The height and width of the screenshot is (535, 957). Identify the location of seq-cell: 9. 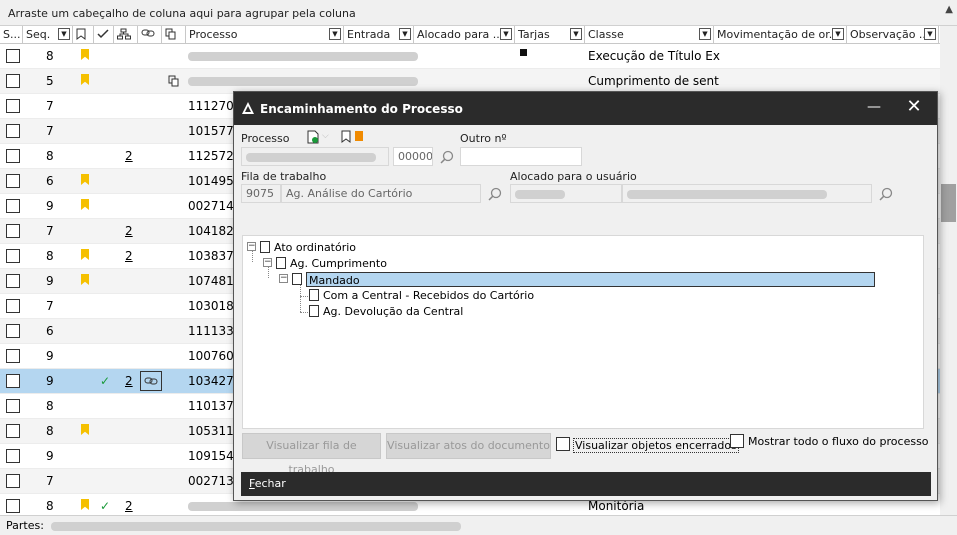
(50, 206).